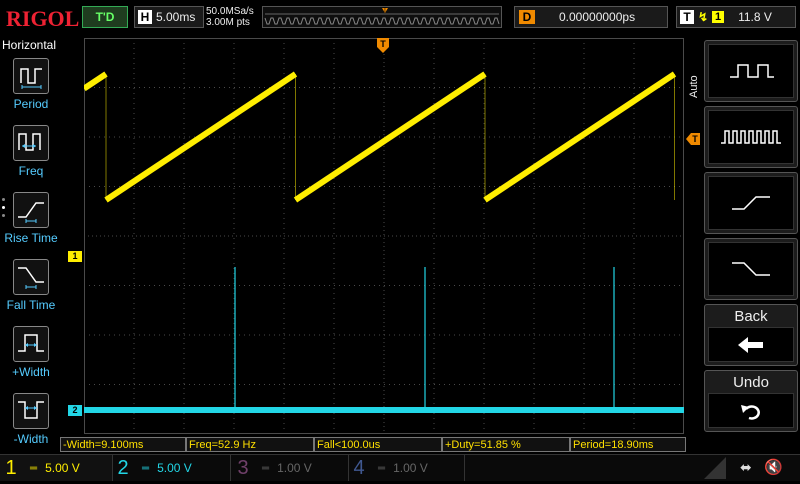 This screenshot has height=484, width=800. Describe the element at coordinates (597, 17) in the screenshot. I see `delay-value: 0.00000000ps` at that location.